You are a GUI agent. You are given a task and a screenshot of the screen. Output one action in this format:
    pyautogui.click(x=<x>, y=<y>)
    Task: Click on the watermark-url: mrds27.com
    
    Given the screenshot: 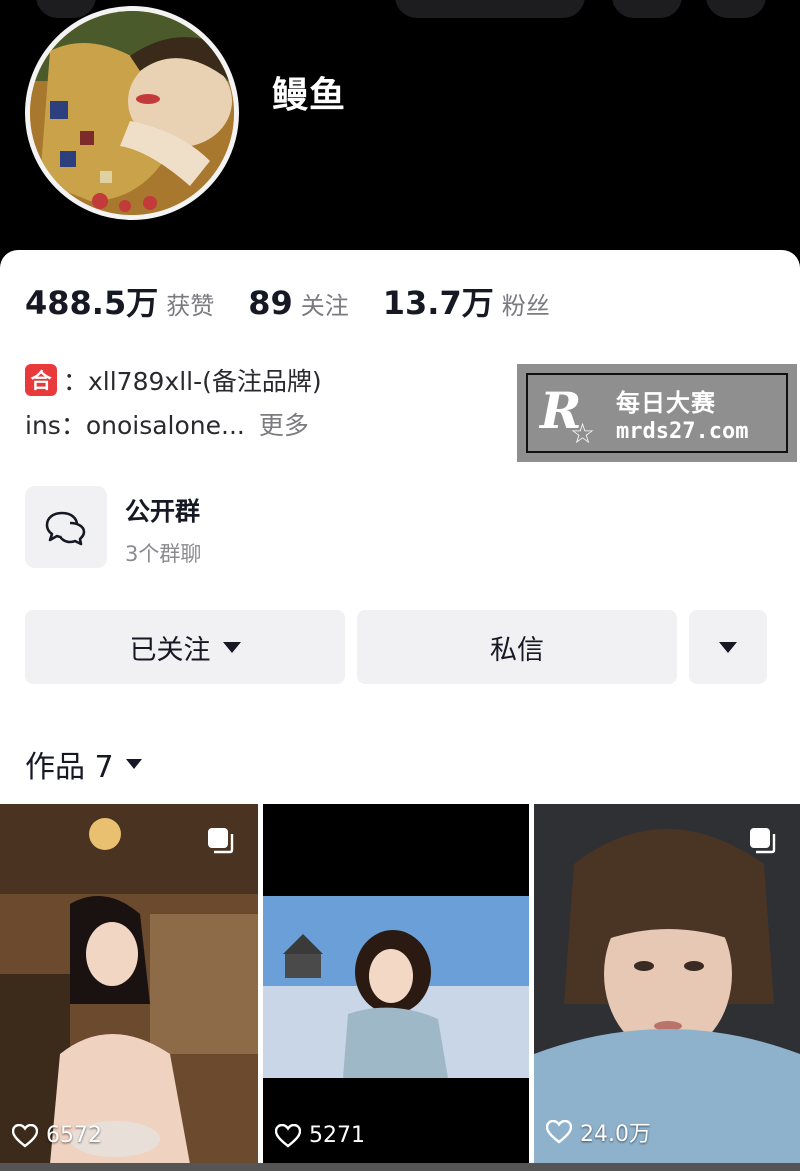 What is the action you would take?
    pyautogui.click(x=682, y=431)
    